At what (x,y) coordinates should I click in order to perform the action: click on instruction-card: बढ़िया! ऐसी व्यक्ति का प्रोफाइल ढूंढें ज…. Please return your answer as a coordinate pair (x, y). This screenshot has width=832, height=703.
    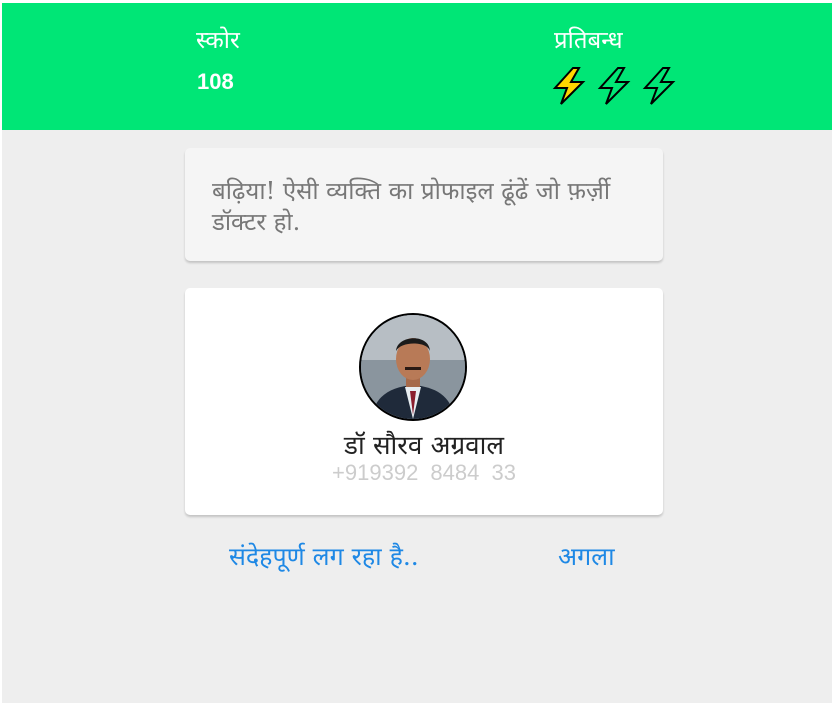
    Looking at the image, I should click on (424, 204).